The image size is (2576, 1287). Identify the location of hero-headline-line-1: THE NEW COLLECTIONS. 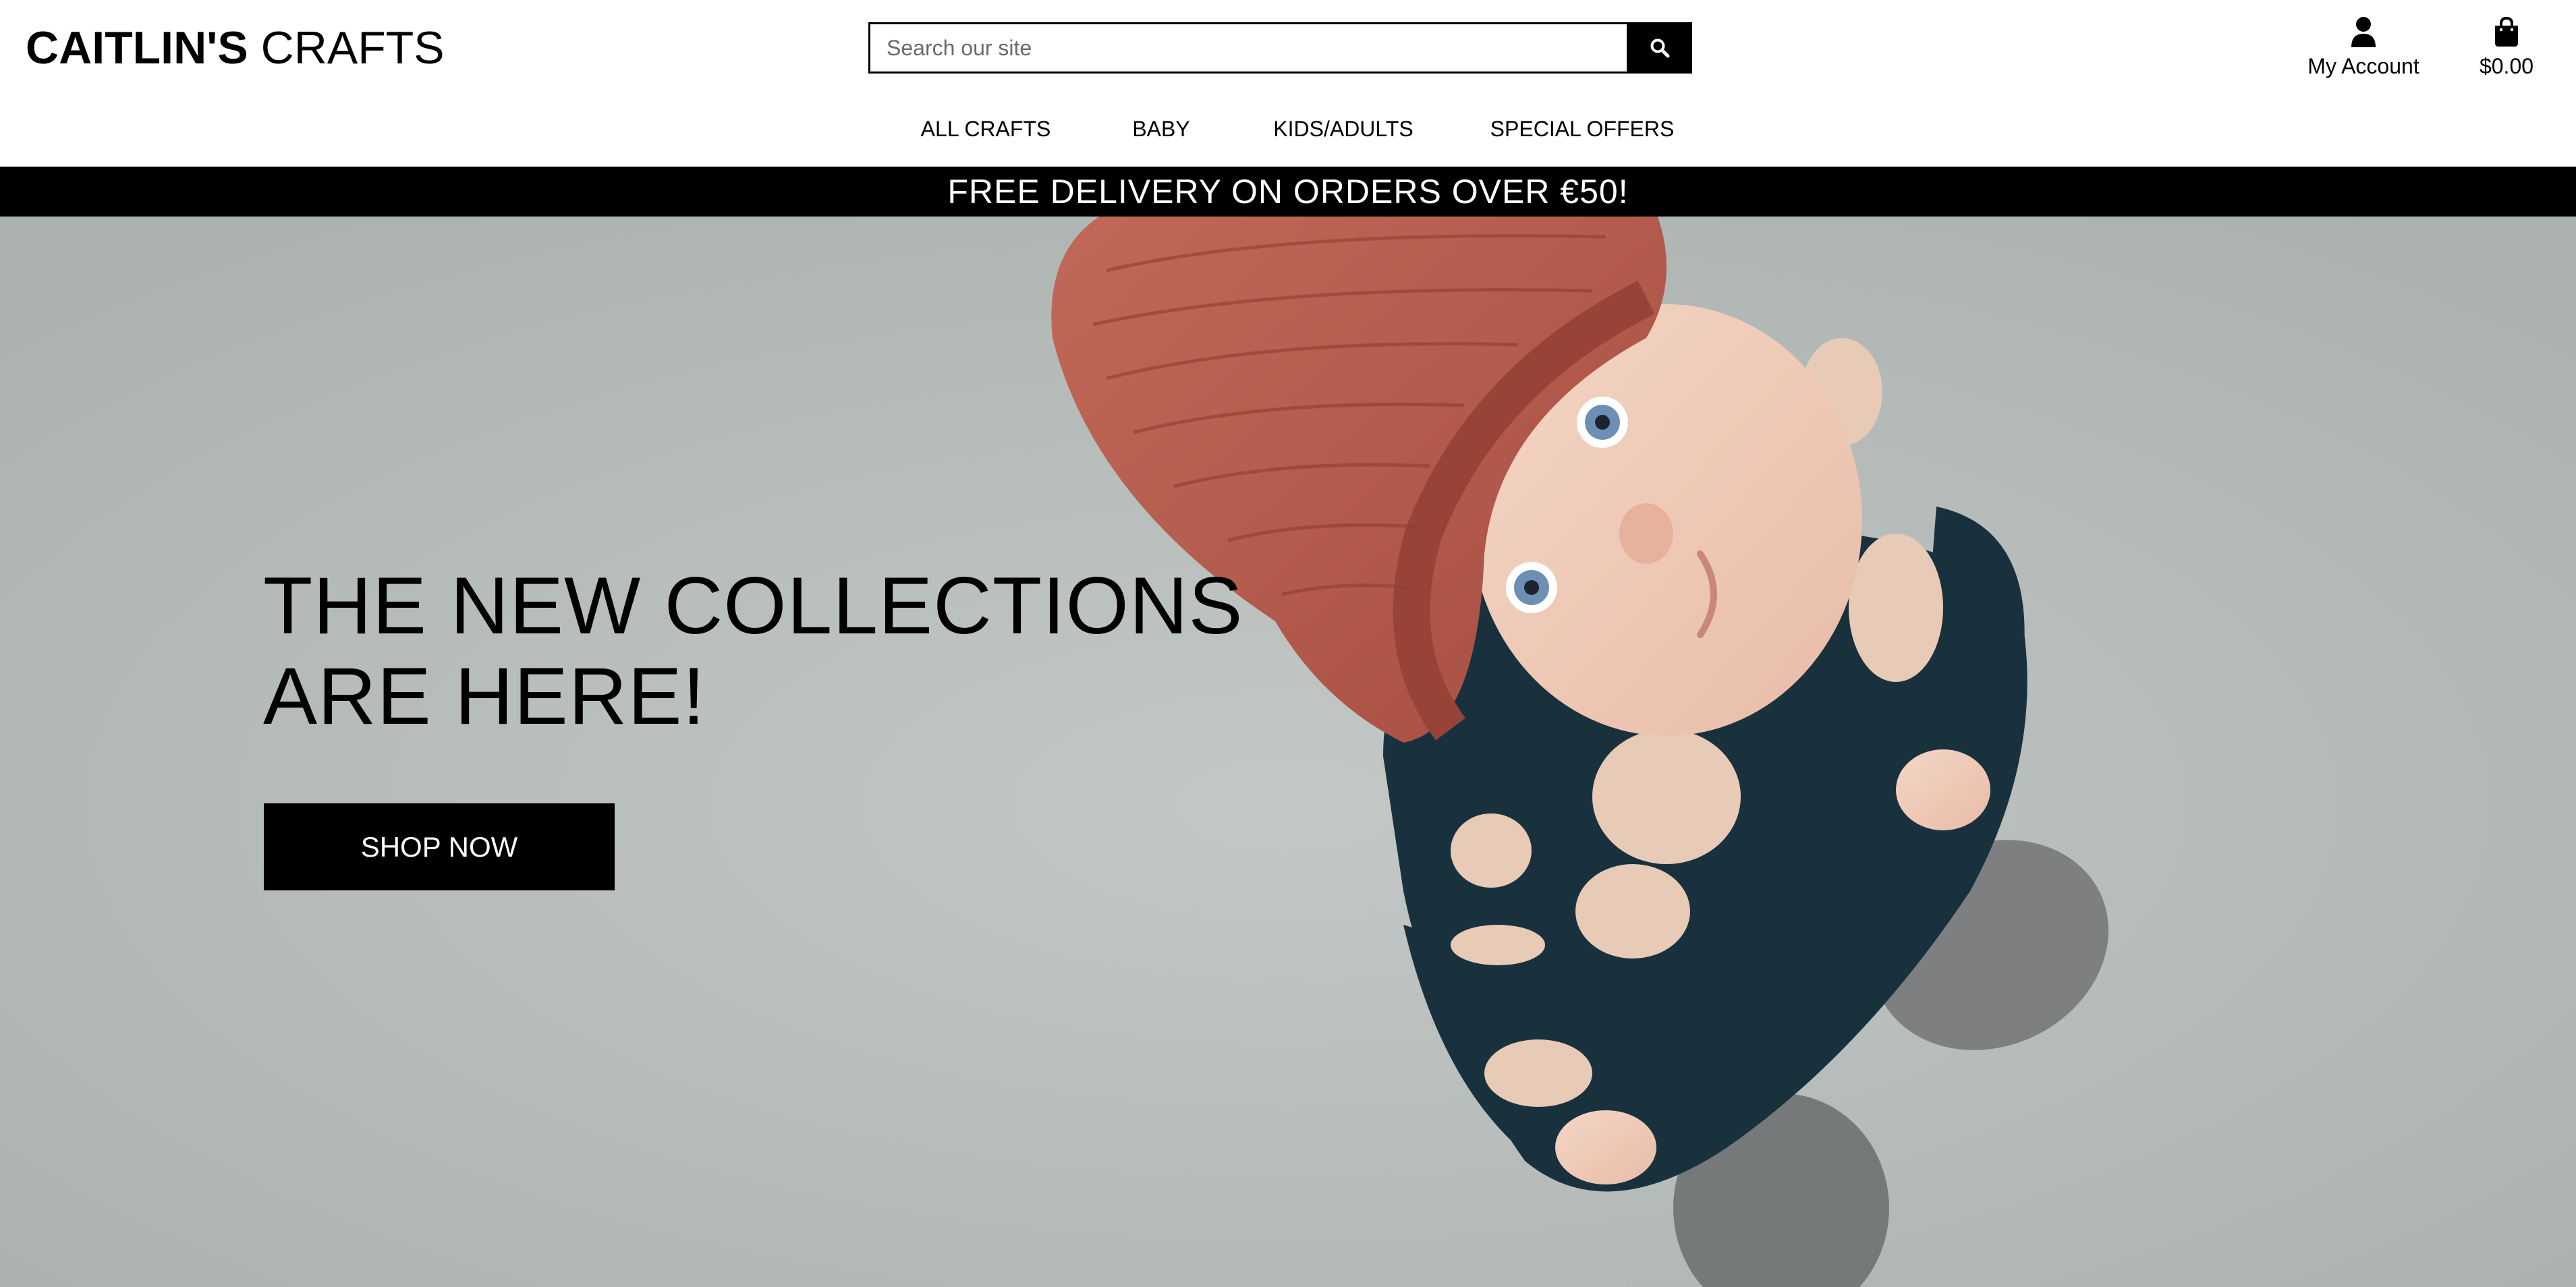
(753, 606).